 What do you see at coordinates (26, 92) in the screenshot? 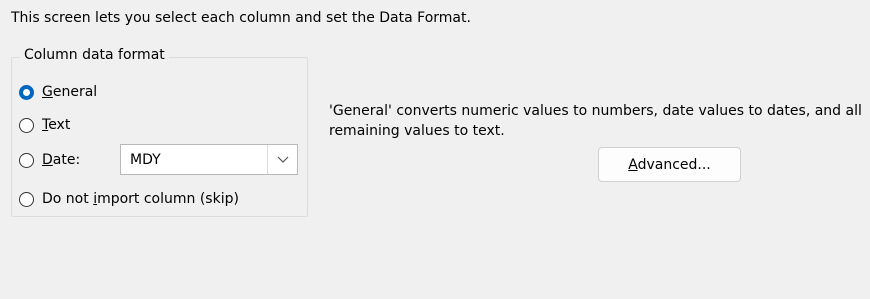
I see `radio-general-button` at bounding box center [26, 92].